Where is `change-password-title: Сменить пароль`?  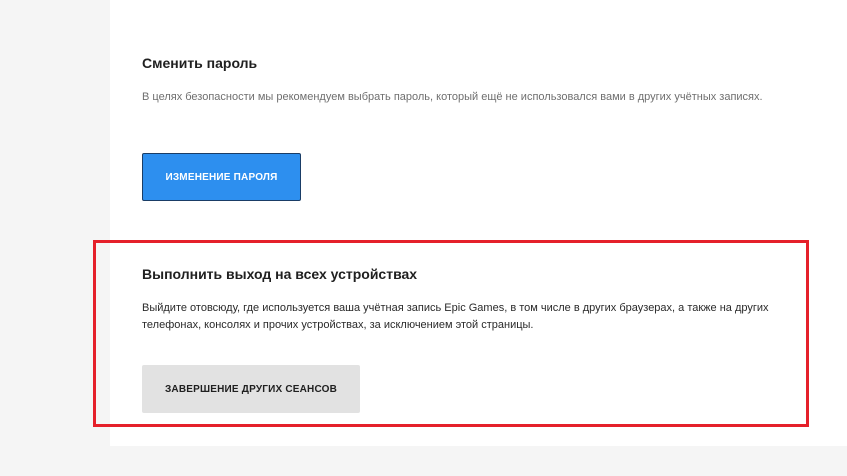
change-password-title: Сменить пароль is located at coordinates (200, 63).